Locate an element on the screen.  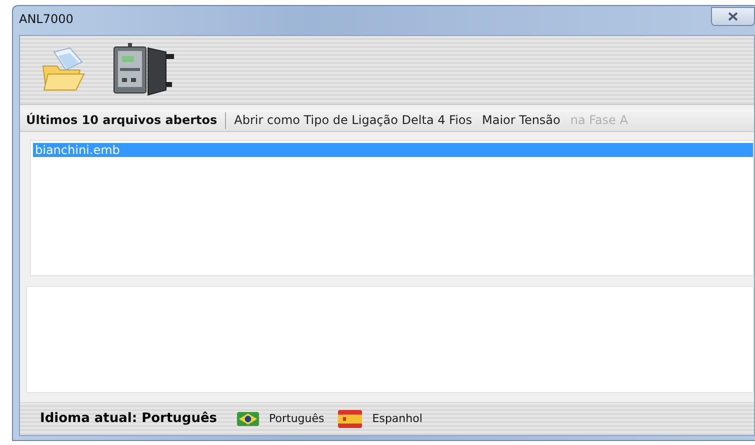
spain-flag-icon is located at coordinates (350, 419).